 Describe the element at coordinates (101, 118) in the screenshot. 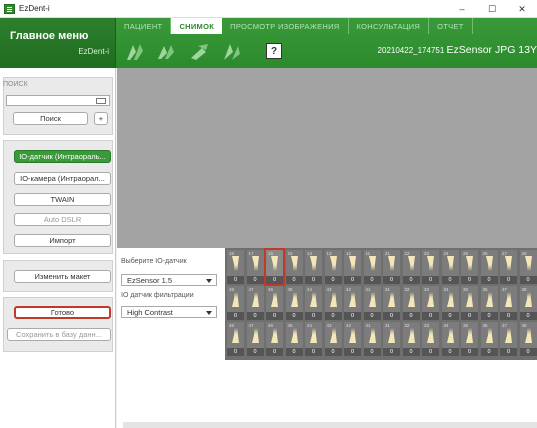

I see `add-button: +` at that location.